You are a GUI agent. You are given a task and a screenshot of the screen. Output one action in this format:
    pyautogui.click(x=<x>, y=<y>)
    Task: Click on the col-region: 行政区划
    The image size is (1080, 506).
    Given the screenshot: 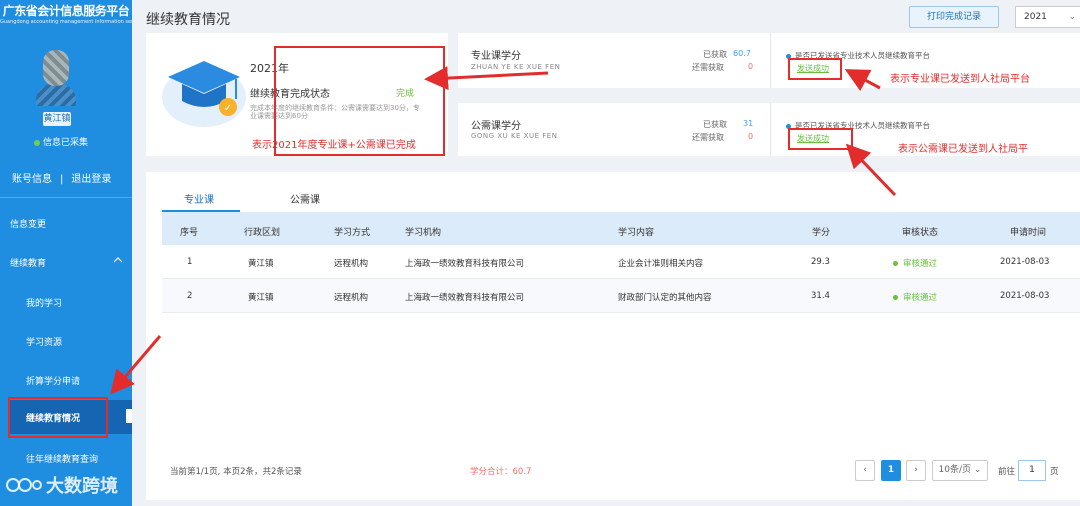 What is the action you would take?
    pyautogui.click(x=262, y=233)
    